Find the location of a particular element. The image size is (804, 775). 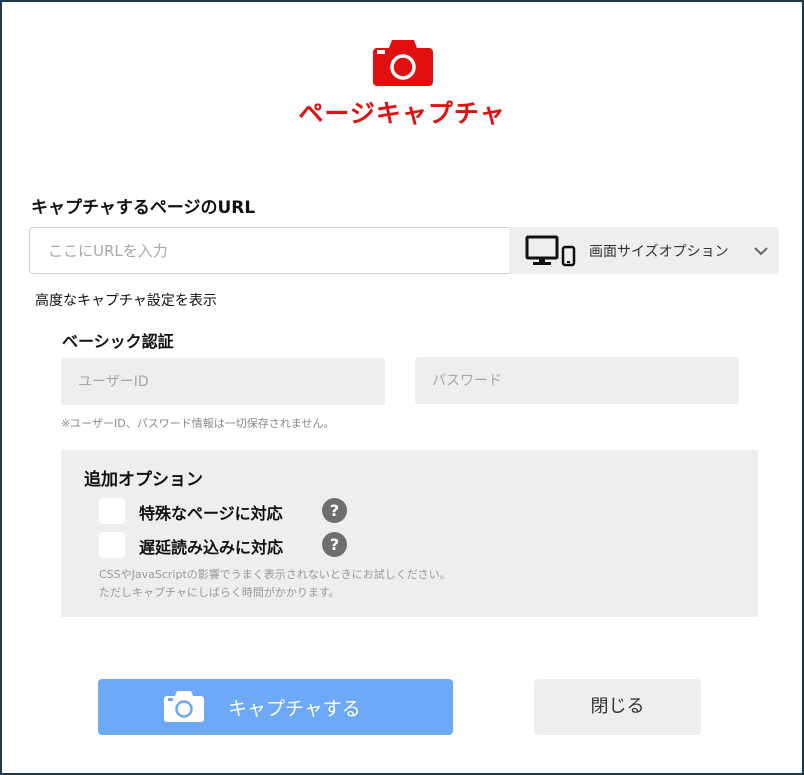

lazy-load-label: 遅延読み込みに対応 is located at coordinates (211, 546).